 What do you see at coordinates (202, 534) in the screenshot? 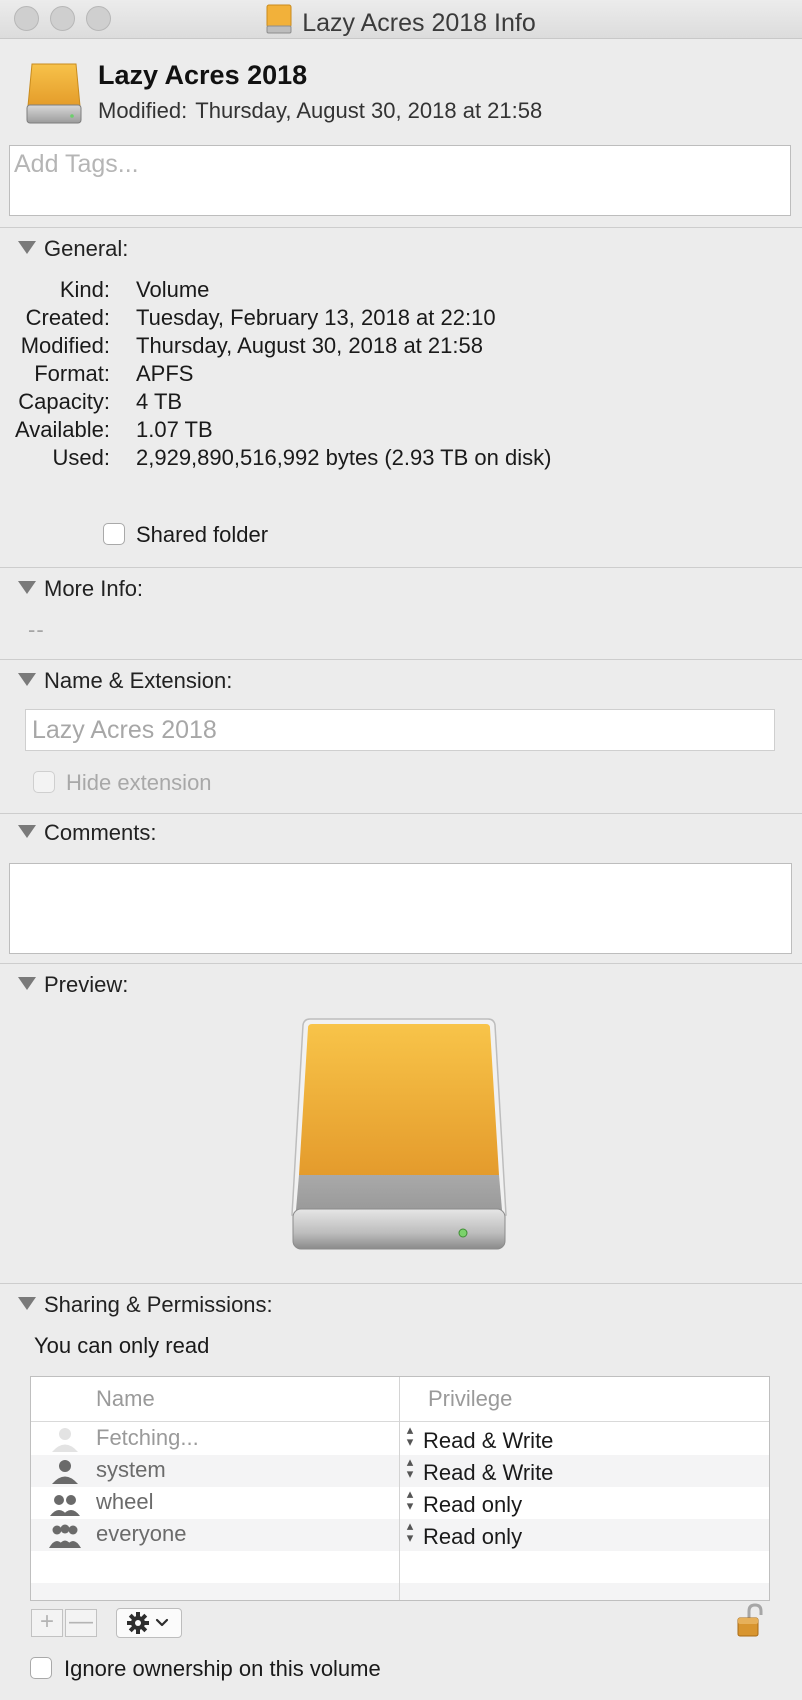
I see `shared-folder-label: Shared folder` at bounding box center [202, 534].